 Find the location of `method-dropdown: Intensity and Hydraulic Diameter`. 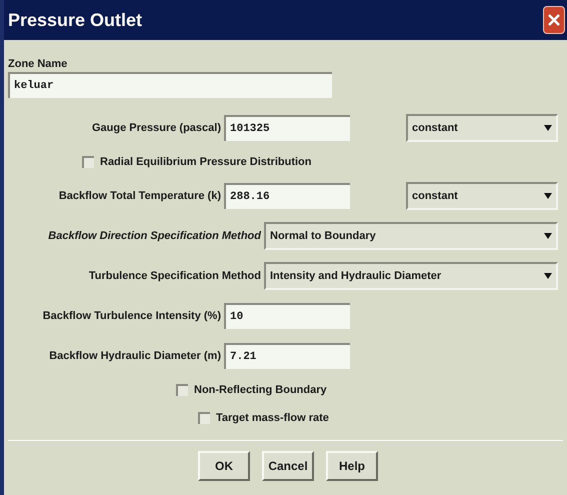

method-dropdown: Intensity and Hydraulic Diameter is located at coordinates (411, 276).